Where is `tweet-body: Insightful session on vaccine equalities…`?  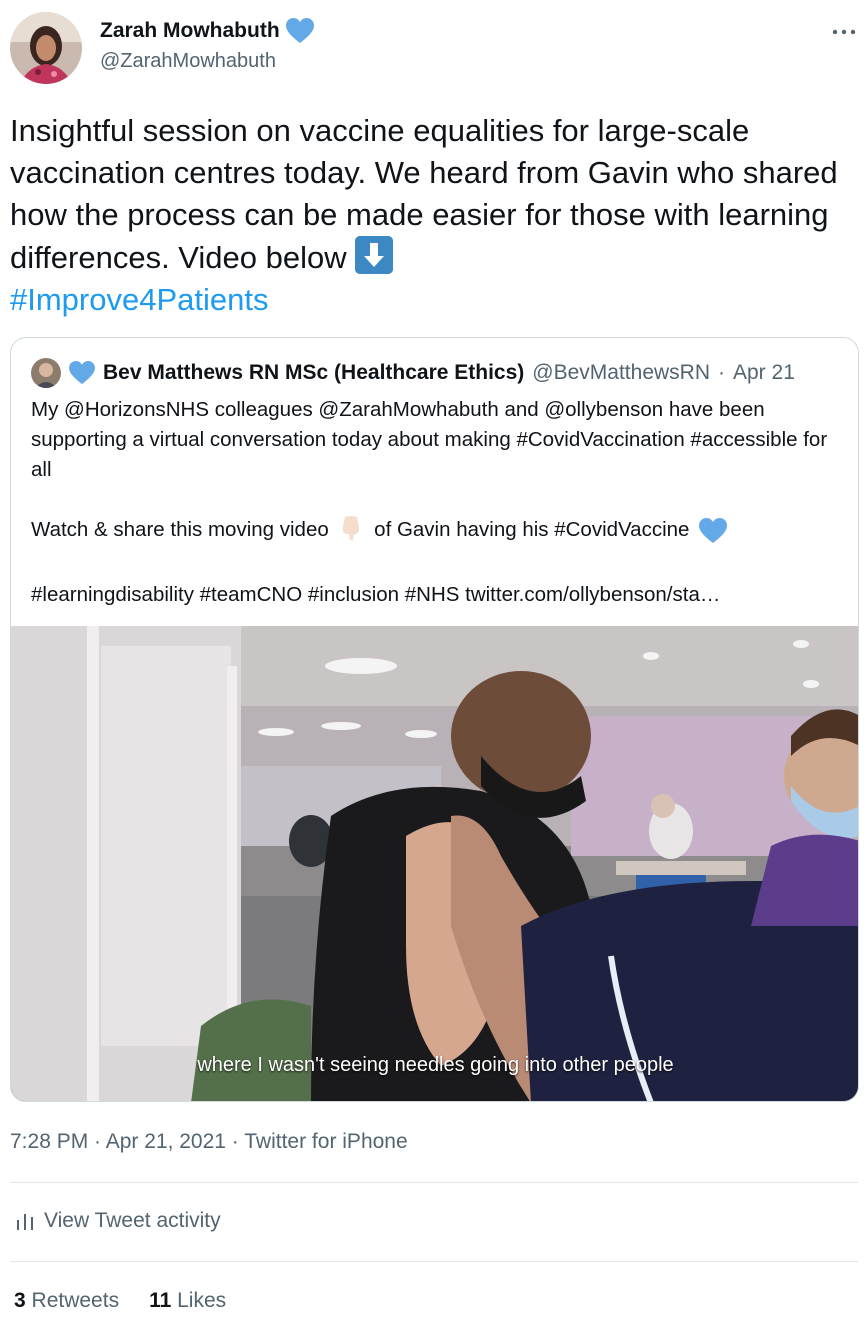 tweet-body: Insightful session on vaccine equalities… is located at coordinates (424, 194).